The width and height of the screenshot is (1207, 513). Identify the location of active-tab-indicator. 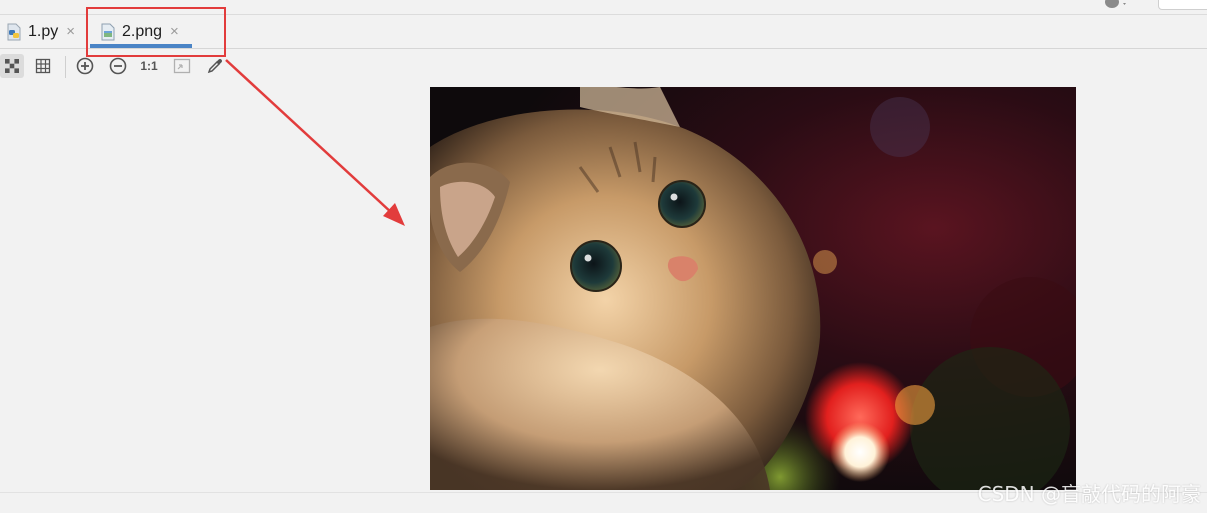
(141, 46).